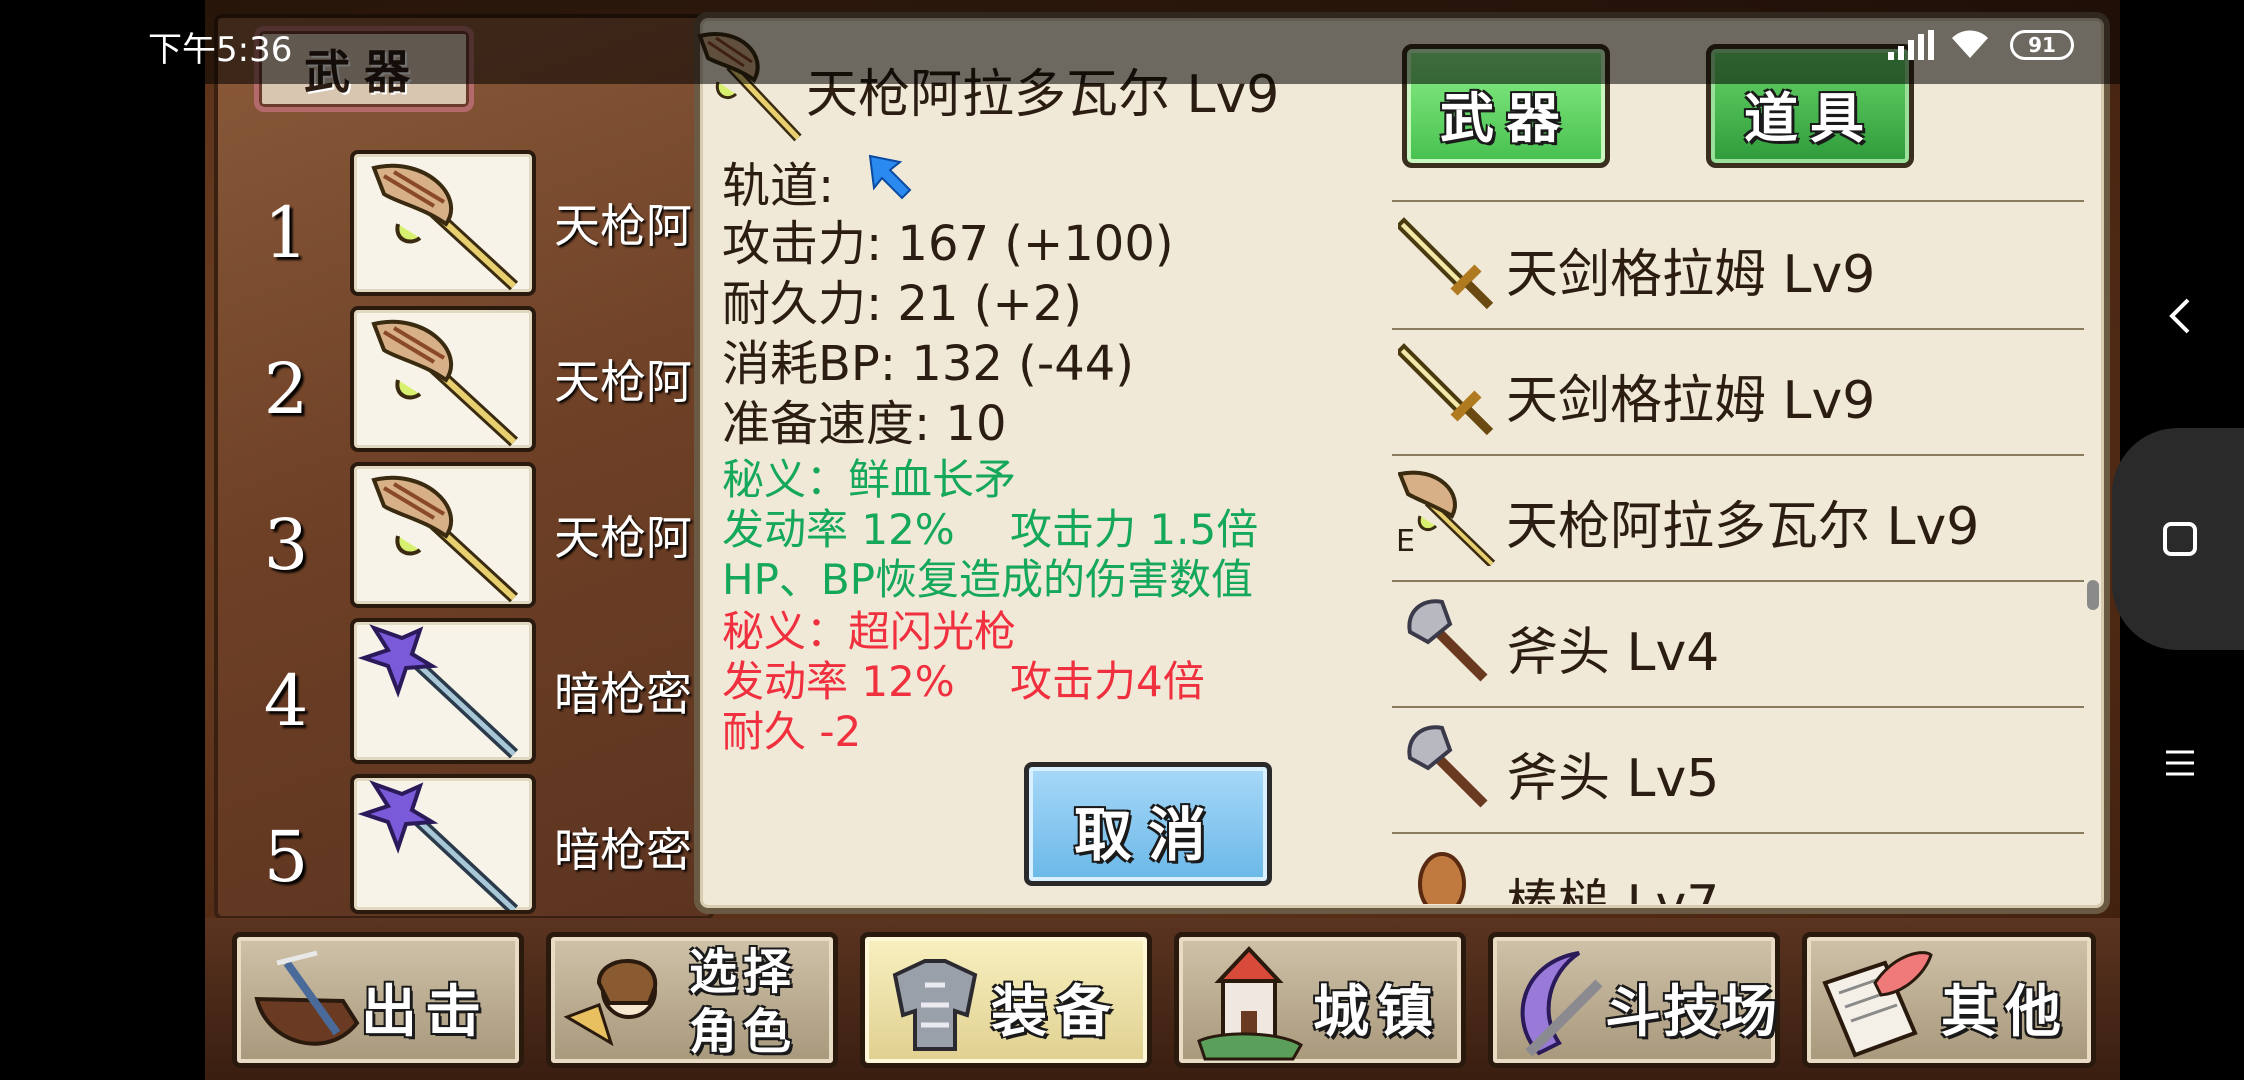 The width and height of the screenshot is (2244, 1080). What do you see at coordinates (1738, 644) in the screenshot?
I see `list-item: 斧头 Lv4` at bounding box center [1738, 644].